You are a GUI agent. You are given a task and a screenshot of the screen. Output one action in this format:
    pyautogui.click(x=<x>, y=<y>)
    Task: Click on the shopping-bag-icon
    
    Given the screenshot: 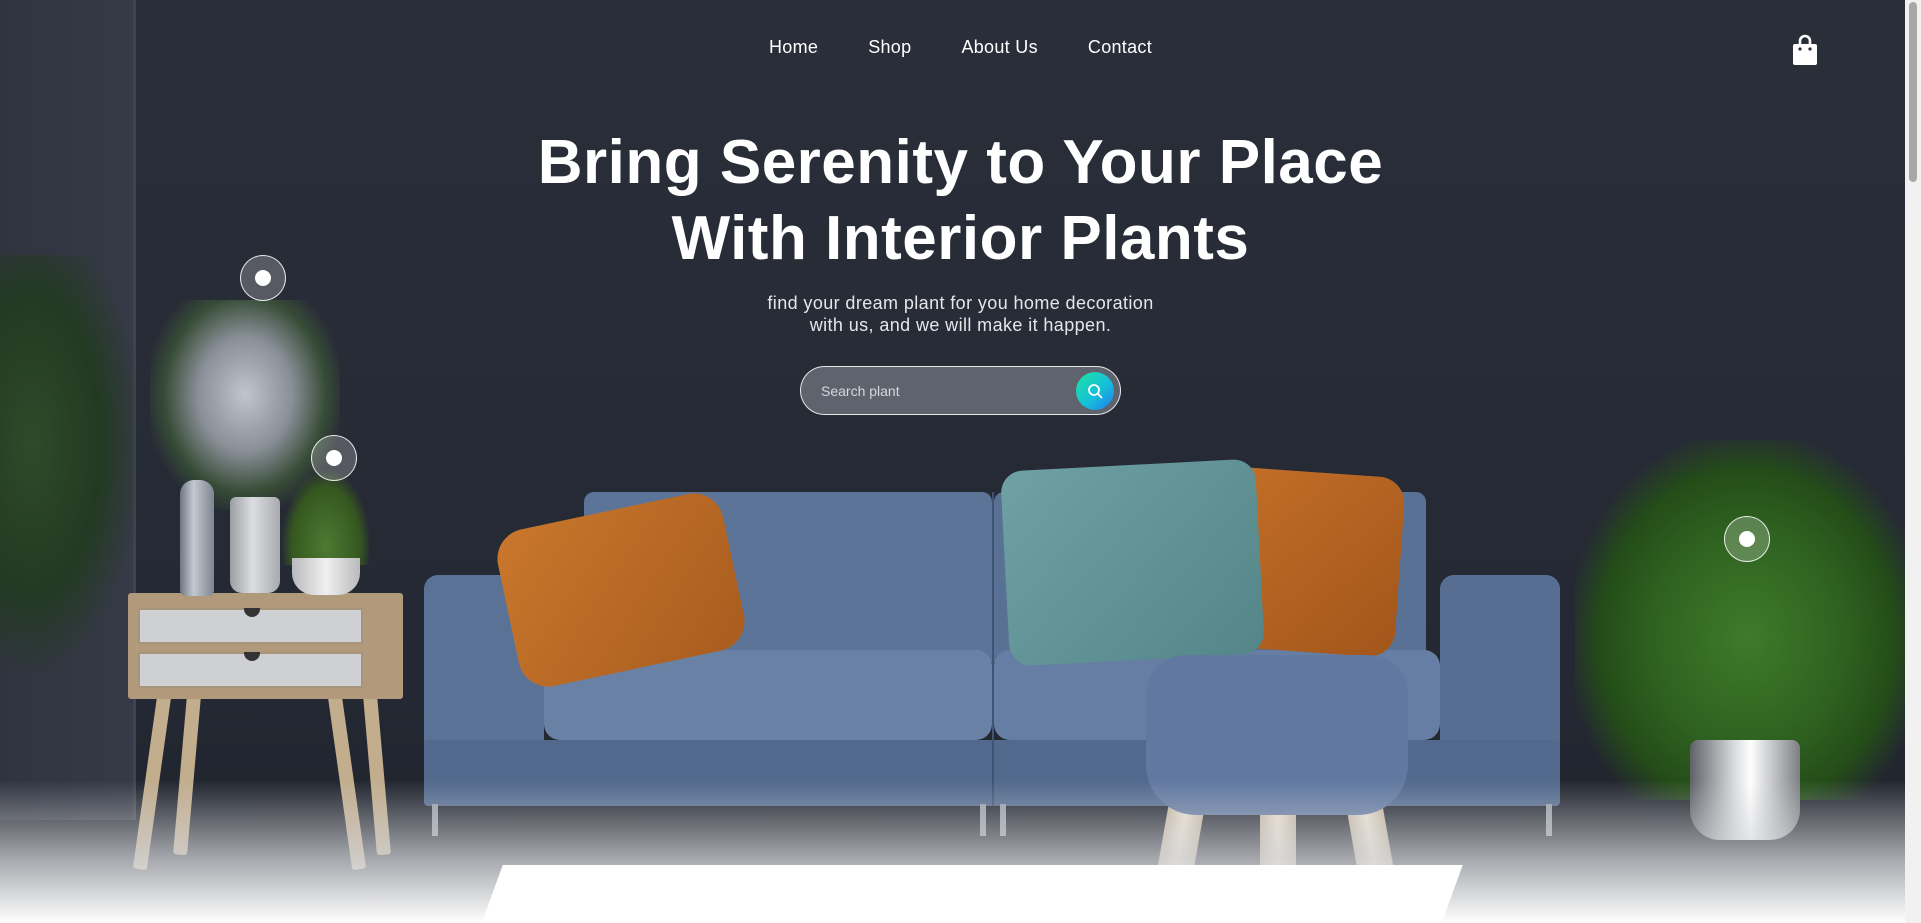 What is the action you would take?
    pyautogui.click(x=1805, y=50)
    